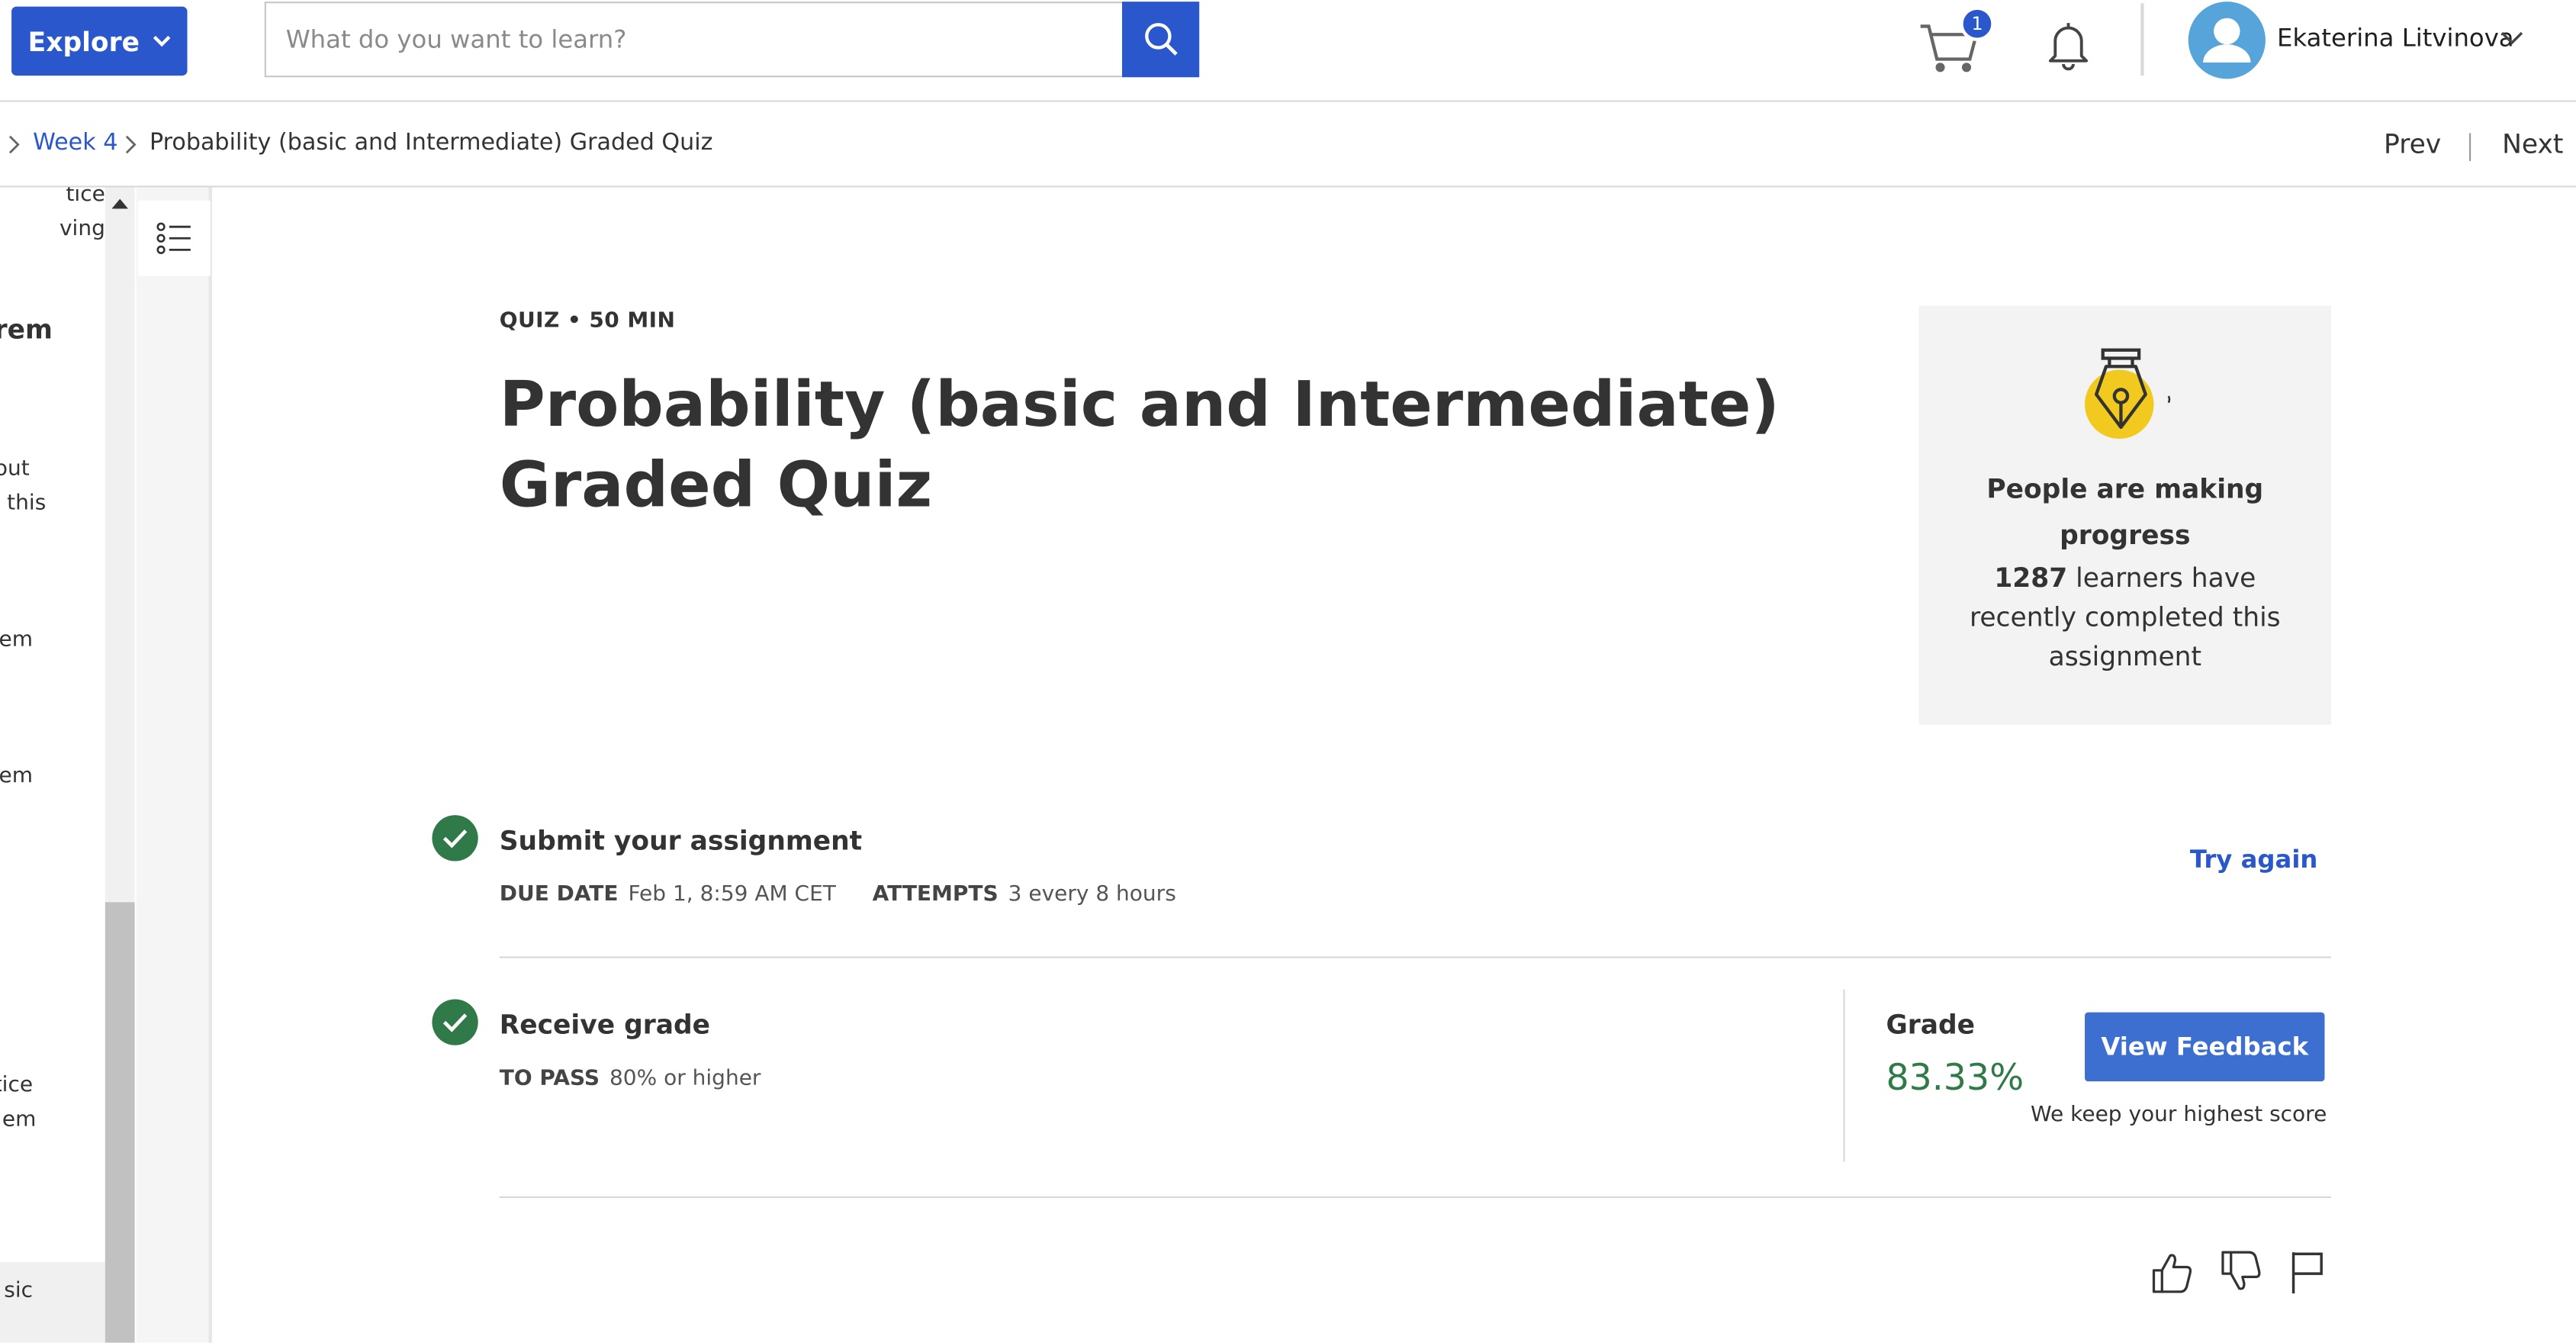 This screenshot has width=2576, height=1343. What do you see at coordinates (19, 1290) in the screenshot?
I see `sidebar-item-label: sic` at bounding box center [19, 1290].